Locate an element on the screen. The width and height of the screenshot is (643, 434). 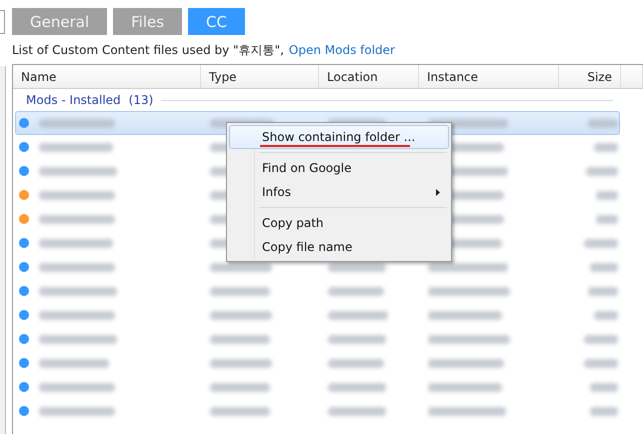
description-text: List of Custom Content files used by "휴지통", is located at coordinates (148, 50).